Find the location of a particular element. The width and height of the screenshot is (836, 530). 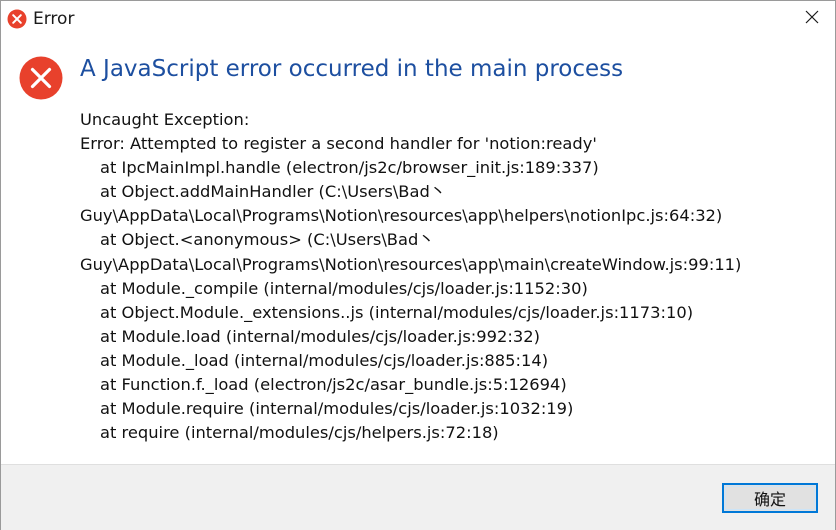

ok-button: 确定 is located at coordinates (770, 498).